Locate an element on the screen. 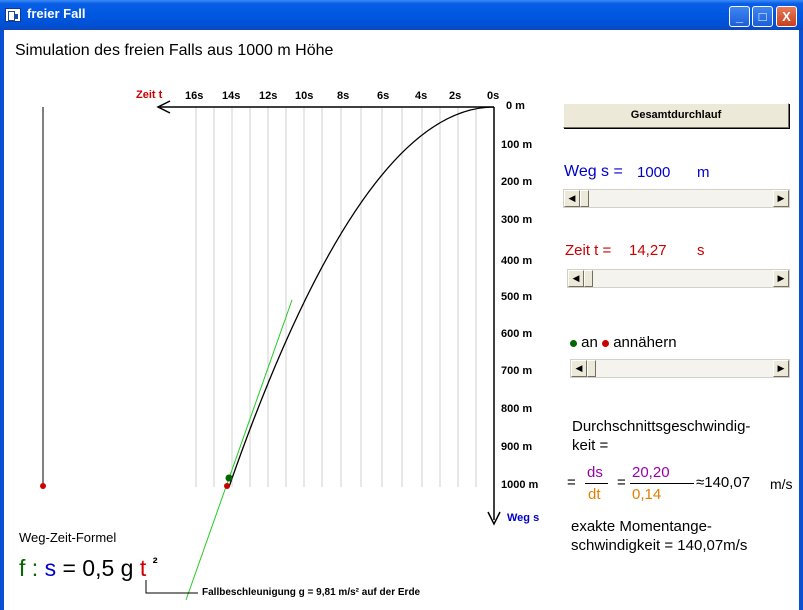 The image size is (803, 610). curve-point is located at coordinates (227, 486).